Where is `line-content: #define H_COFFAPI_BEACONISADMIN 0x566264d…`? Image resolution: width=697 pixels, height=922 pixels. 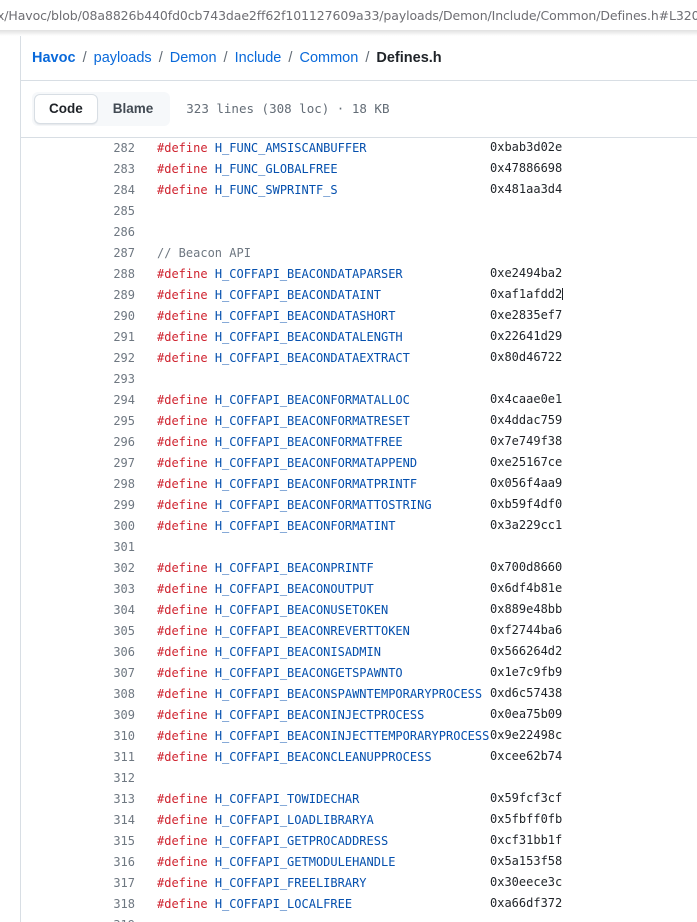 line-content: #define H_COFFAPI_BEACONISADMIN 0x566264d… is located at coordinates (421, 652).